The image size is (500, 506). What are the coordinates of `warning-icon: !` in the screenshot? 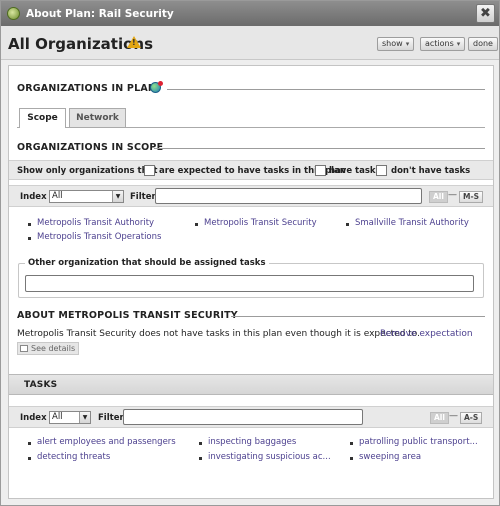 It's located at (134, 42).